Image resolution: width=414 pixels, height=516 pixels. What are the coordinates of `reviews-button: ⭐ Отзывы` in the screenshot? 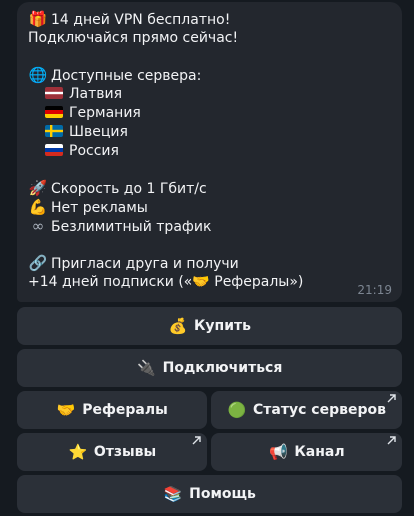 It's located at (112, 452).